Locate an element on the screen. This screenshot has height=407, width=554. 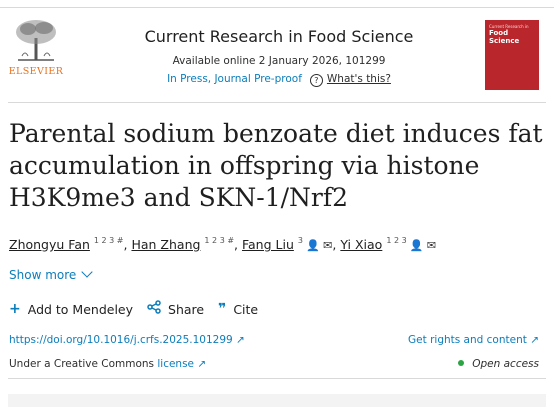
elsevier-wordmark: ELSEVIER is located at coordinates (36, 71).